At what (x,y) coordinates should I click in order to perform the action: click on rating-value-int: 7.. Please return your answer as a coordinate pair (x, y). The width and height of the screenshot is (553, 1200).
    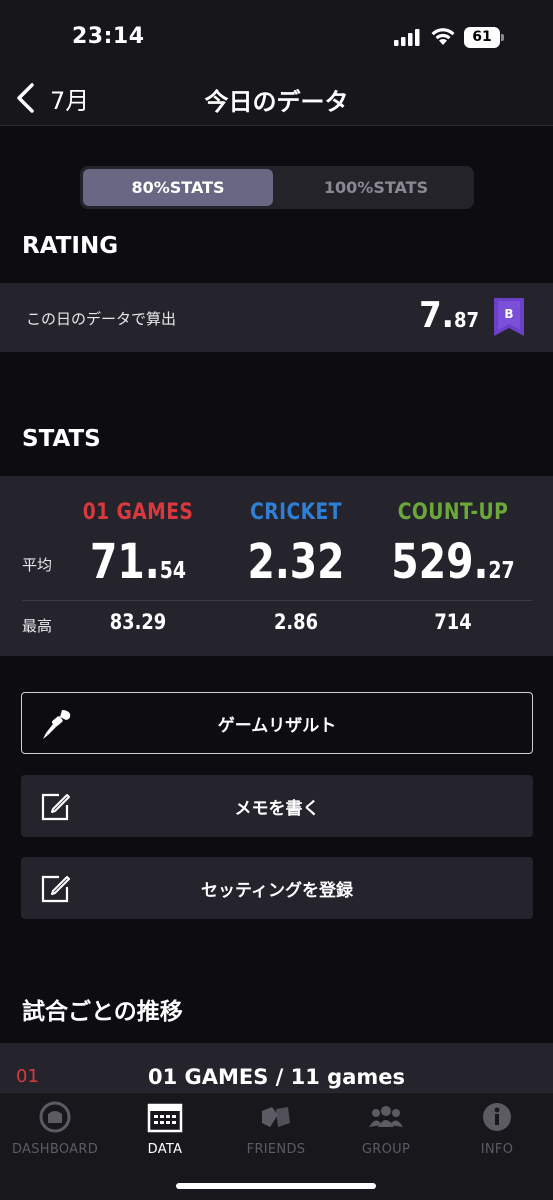
    Looking at the image, I should click on (436, 315).